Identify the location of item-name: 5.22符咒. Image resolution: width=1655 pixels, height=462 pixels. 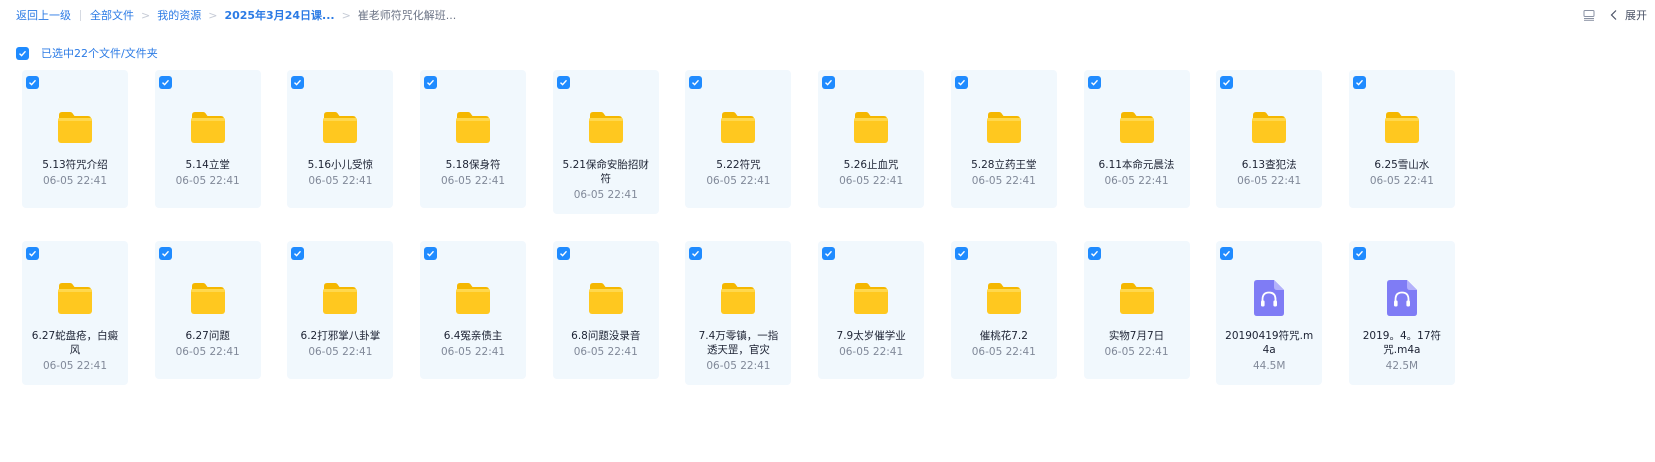
(738, 165).